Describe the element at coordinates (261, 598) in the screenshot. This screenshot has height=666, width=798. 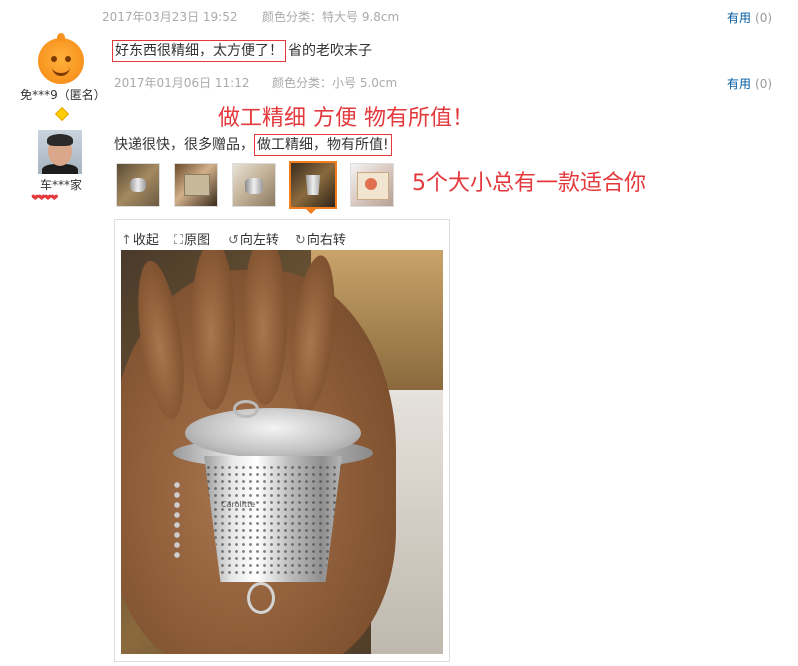
I see `infuser-ring` at that location.